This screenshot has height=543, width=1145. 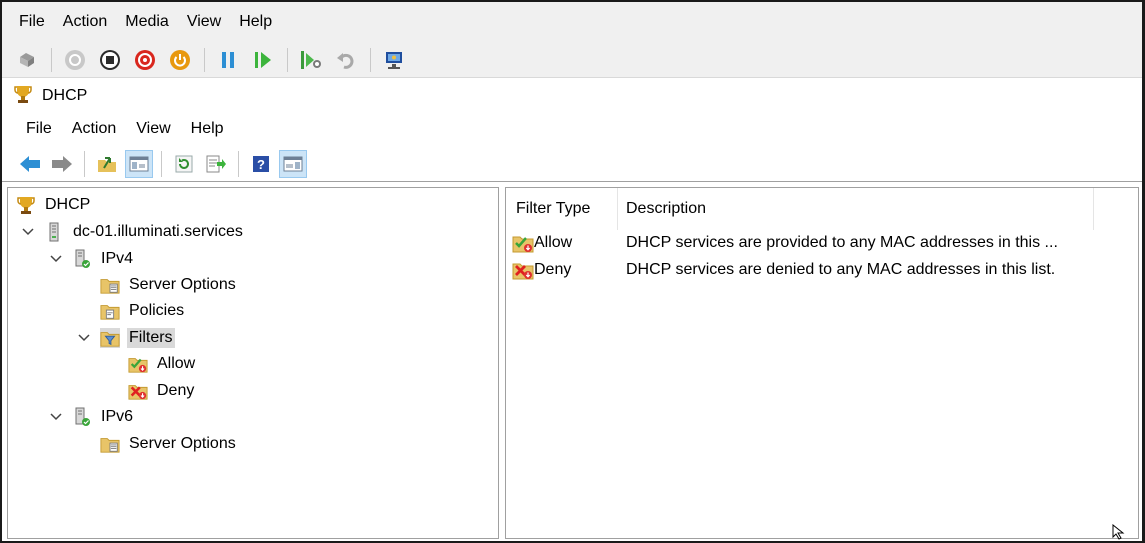 I want to click on tree-item-label: Allow, so click(x=176, y=364).